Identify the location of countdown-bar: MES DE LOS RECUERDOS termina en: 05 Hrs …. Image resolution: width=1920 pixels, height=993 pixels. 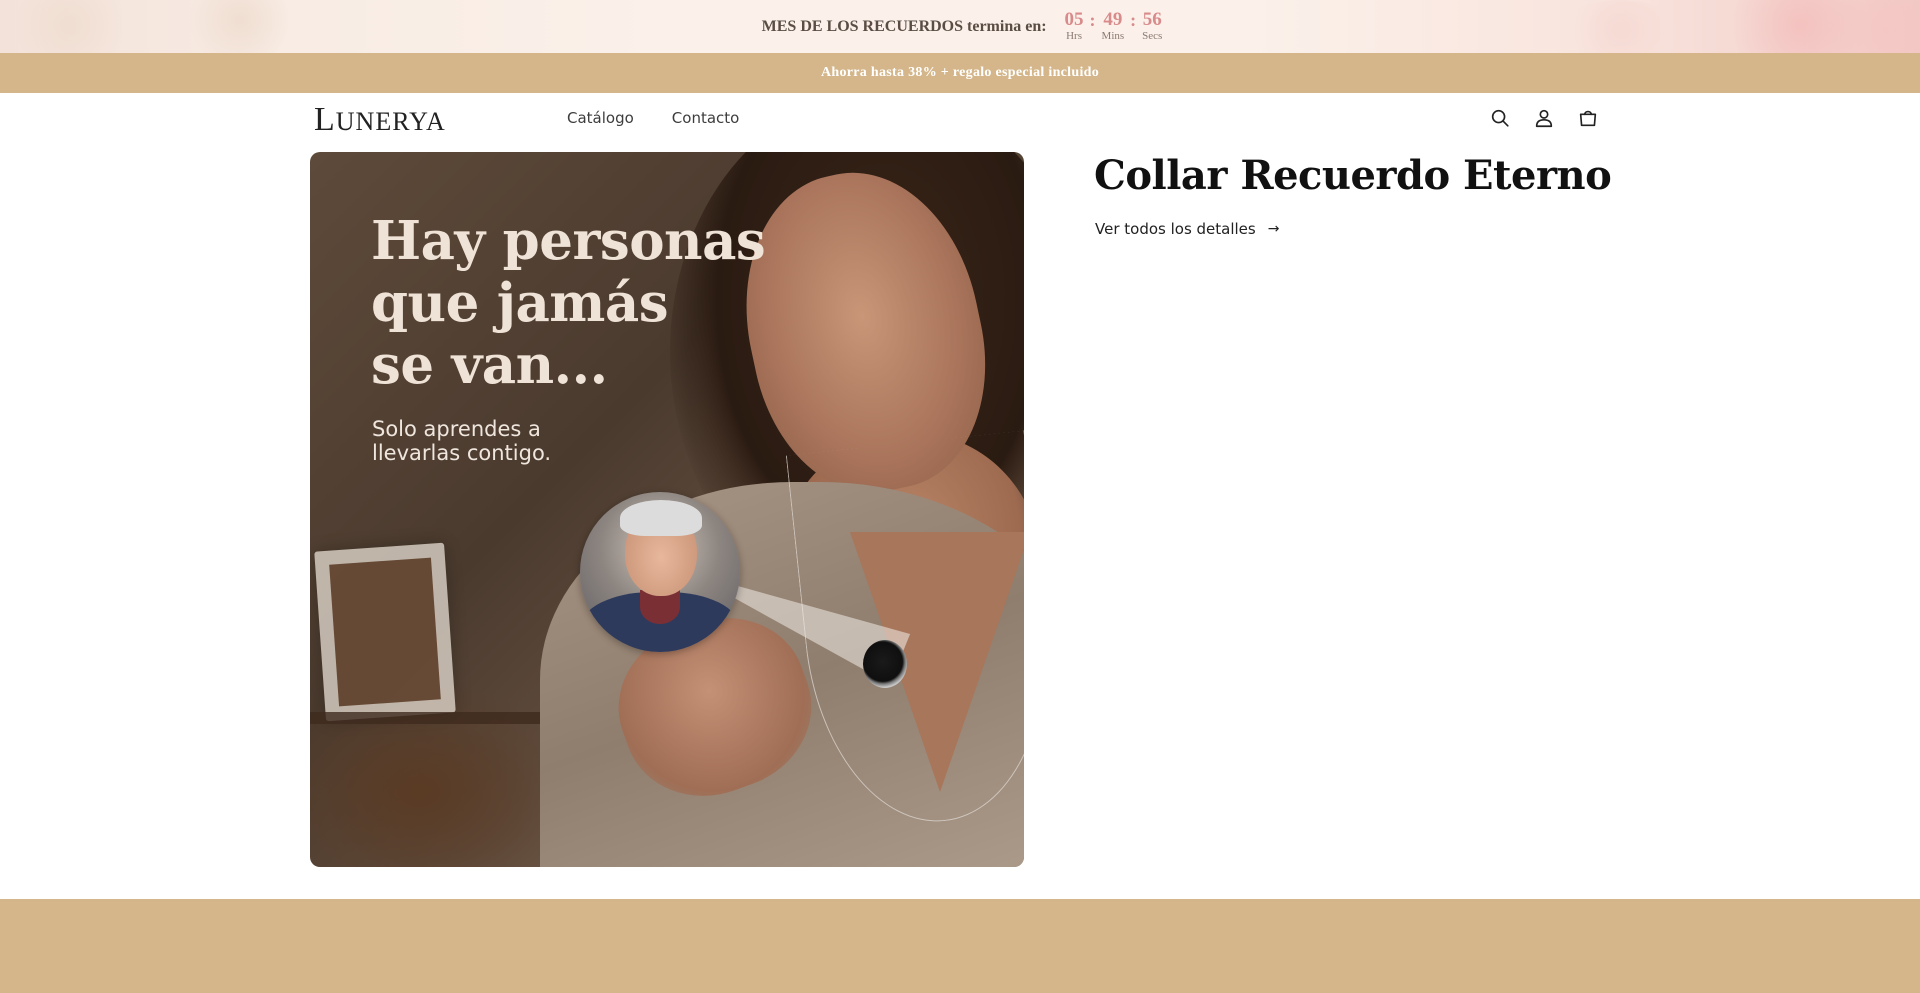
(960, 26).